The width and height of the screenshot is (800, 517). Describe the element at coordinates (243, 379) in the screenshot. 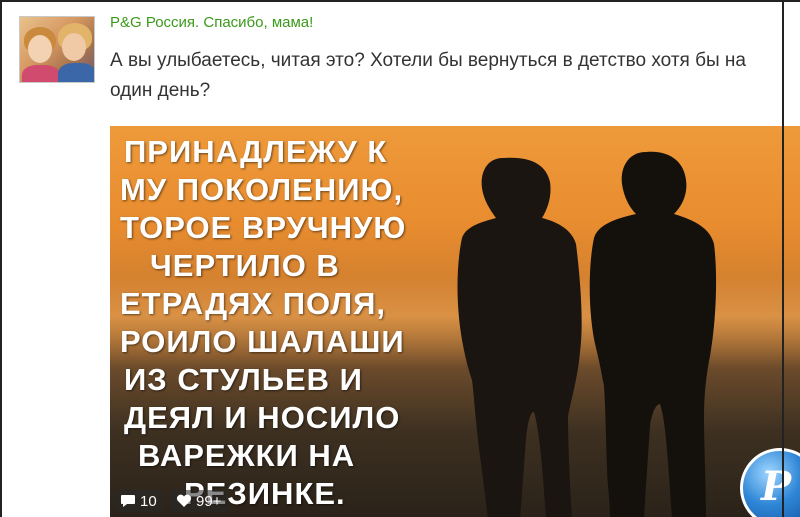

I see `poster-line-7: ИЗ СТУЛЬЕВ И` at that location.